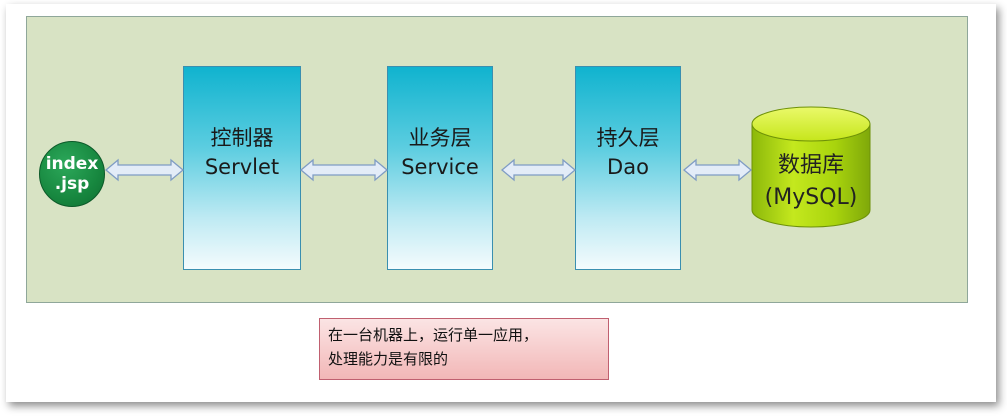  Describe the element at coordinates (388, 359) in the screenshot. I see `note-line2: 处理能力是有限的` at that location.